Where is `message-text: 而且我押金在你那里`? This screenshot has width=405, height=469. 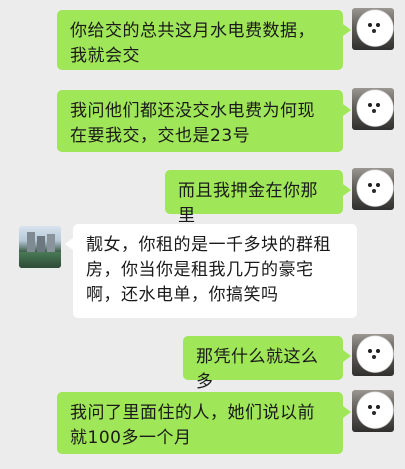
message-text: 而且我押金在你那里 is located at coordinates (248, 203).